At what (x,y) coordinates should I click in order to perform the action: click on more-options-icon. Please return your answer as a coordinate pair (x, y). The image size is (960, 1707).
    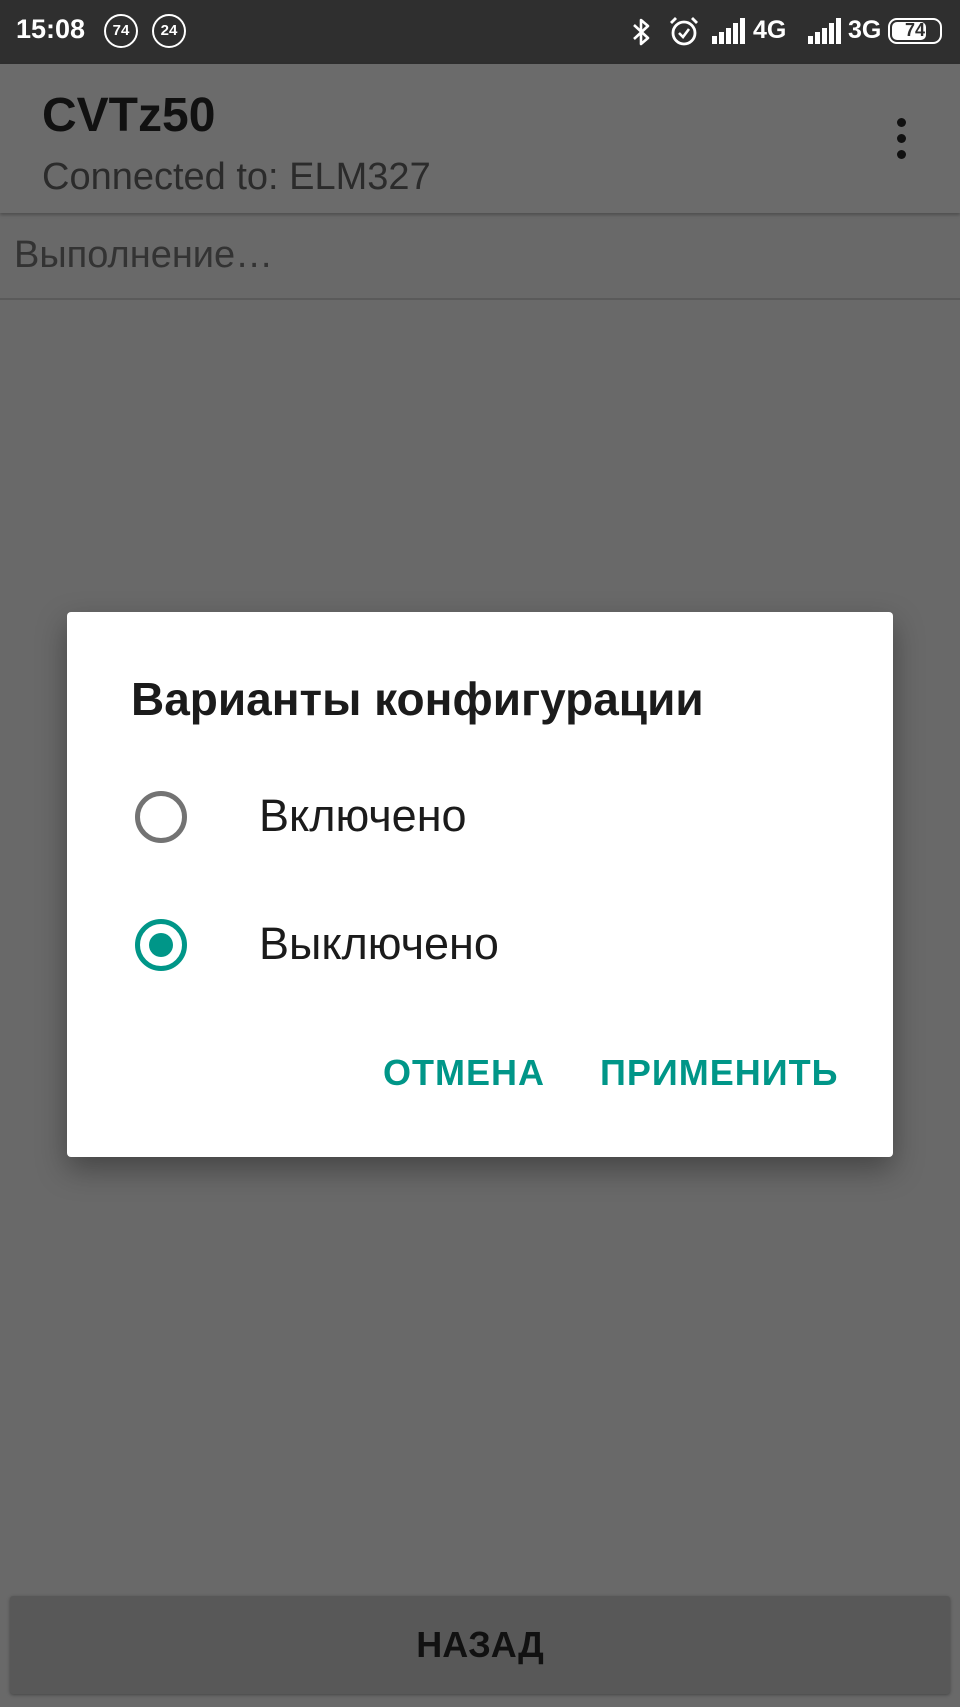
    Looking at the image, I should click on (901, 143).